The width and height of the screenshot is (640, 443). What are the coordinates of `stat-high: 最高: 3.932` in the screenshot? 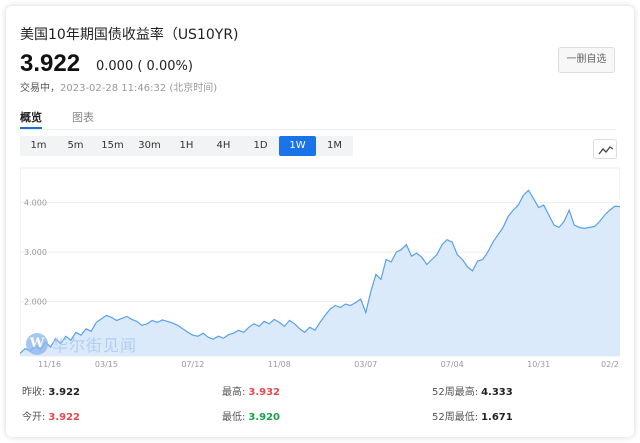 It's located at (251, 392).